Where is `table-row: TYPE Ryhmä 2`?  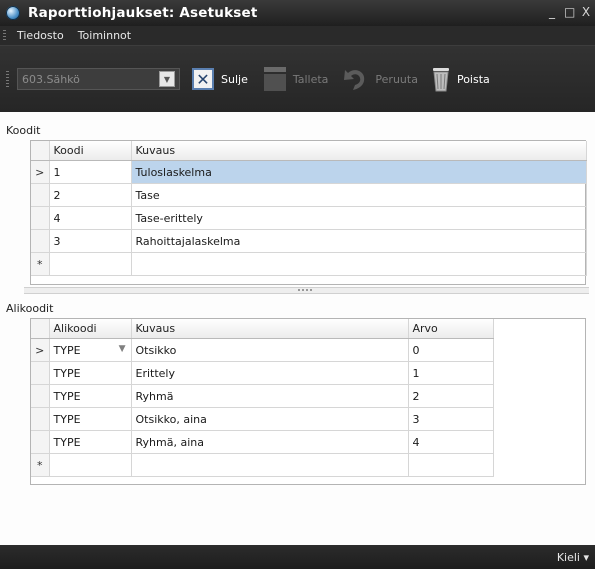 table-row: TYPE Ryhmä 2 is located at coordinates (262, 396).